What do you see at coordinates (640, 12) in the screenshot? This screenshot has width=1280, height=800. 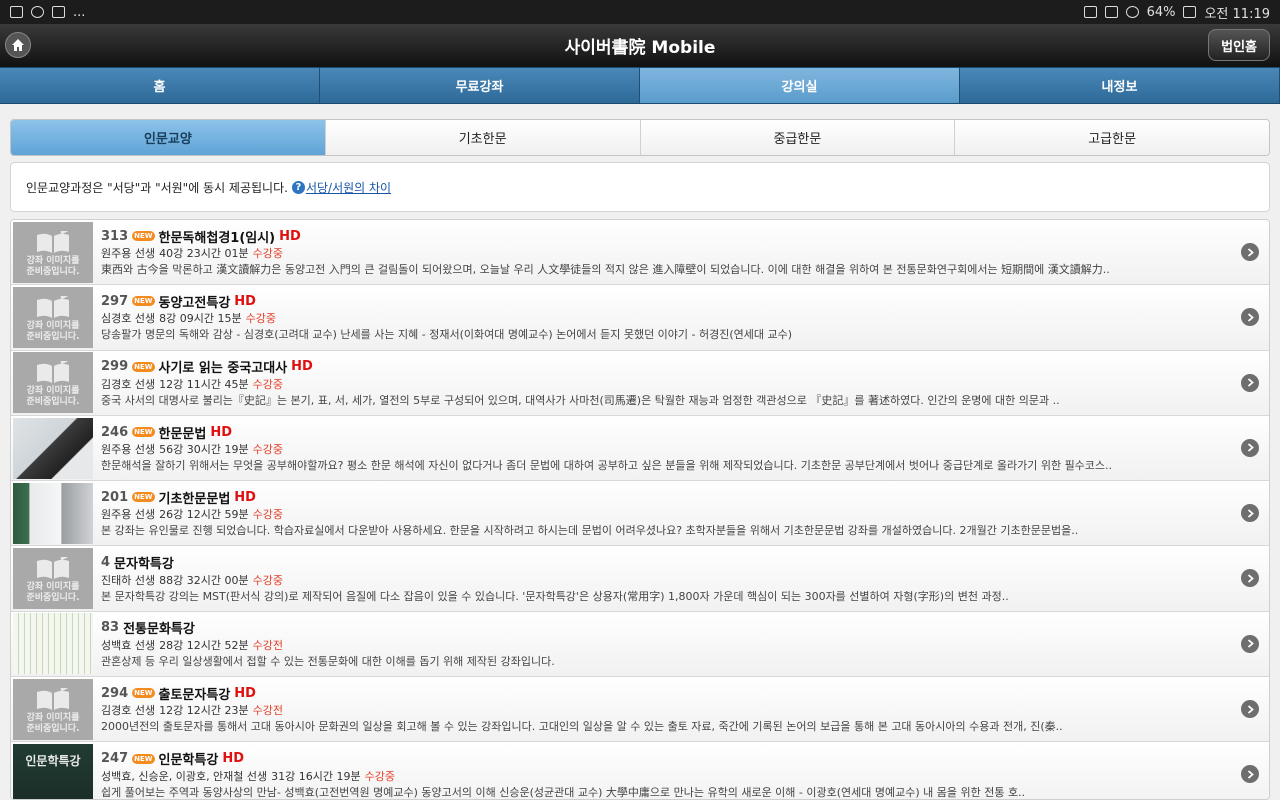 I see `status-bar: ... 64% 오전 11:19` at bounding box center [640, 12].